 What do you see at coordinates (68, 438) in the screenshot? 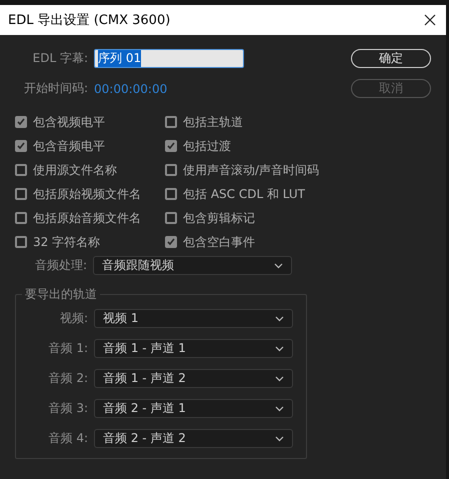
I see `field-label: 音频 4:` at bounding box center [68, 438].